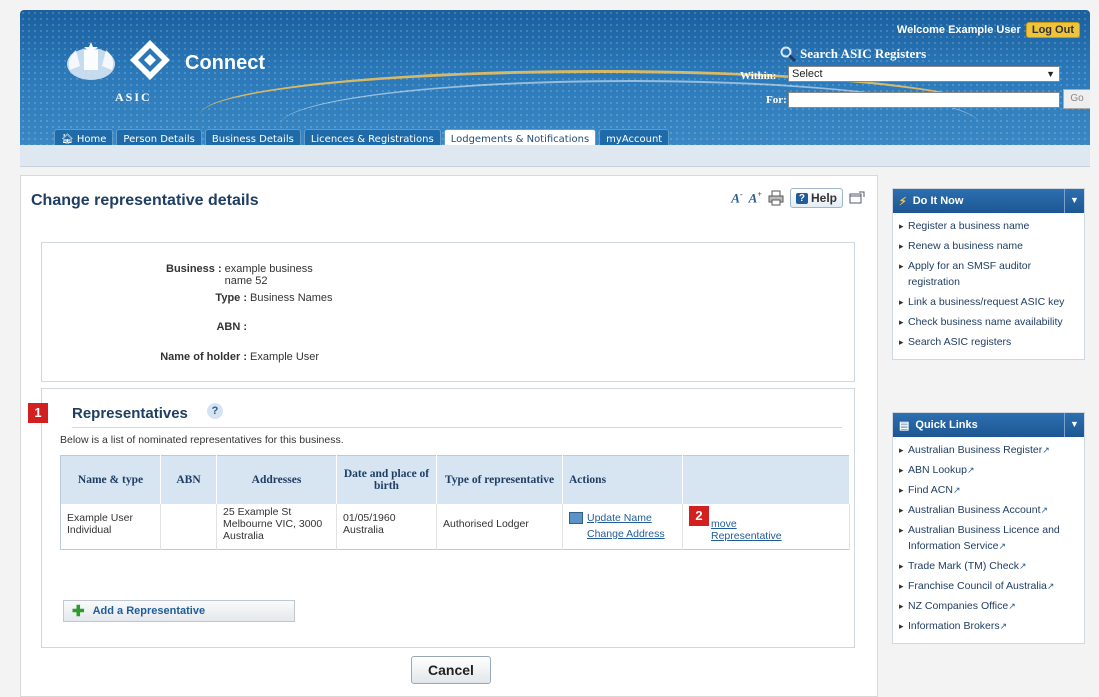 This screenshot has height=697, width=1099. I want to click on quick-link-item: ABN Lookup↗, so click(989, 470).